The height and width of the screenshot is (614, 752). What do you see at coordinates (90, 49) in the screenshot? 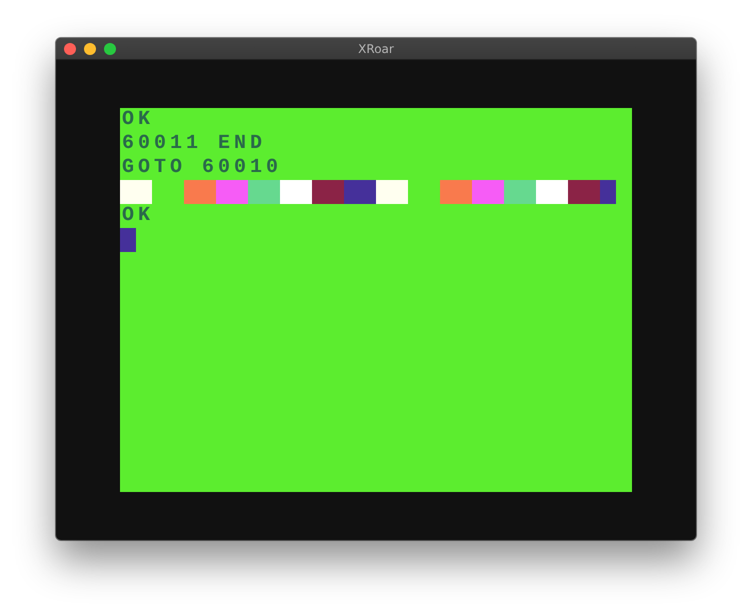
I see `minimize-button` at bounding box center [90, 49].